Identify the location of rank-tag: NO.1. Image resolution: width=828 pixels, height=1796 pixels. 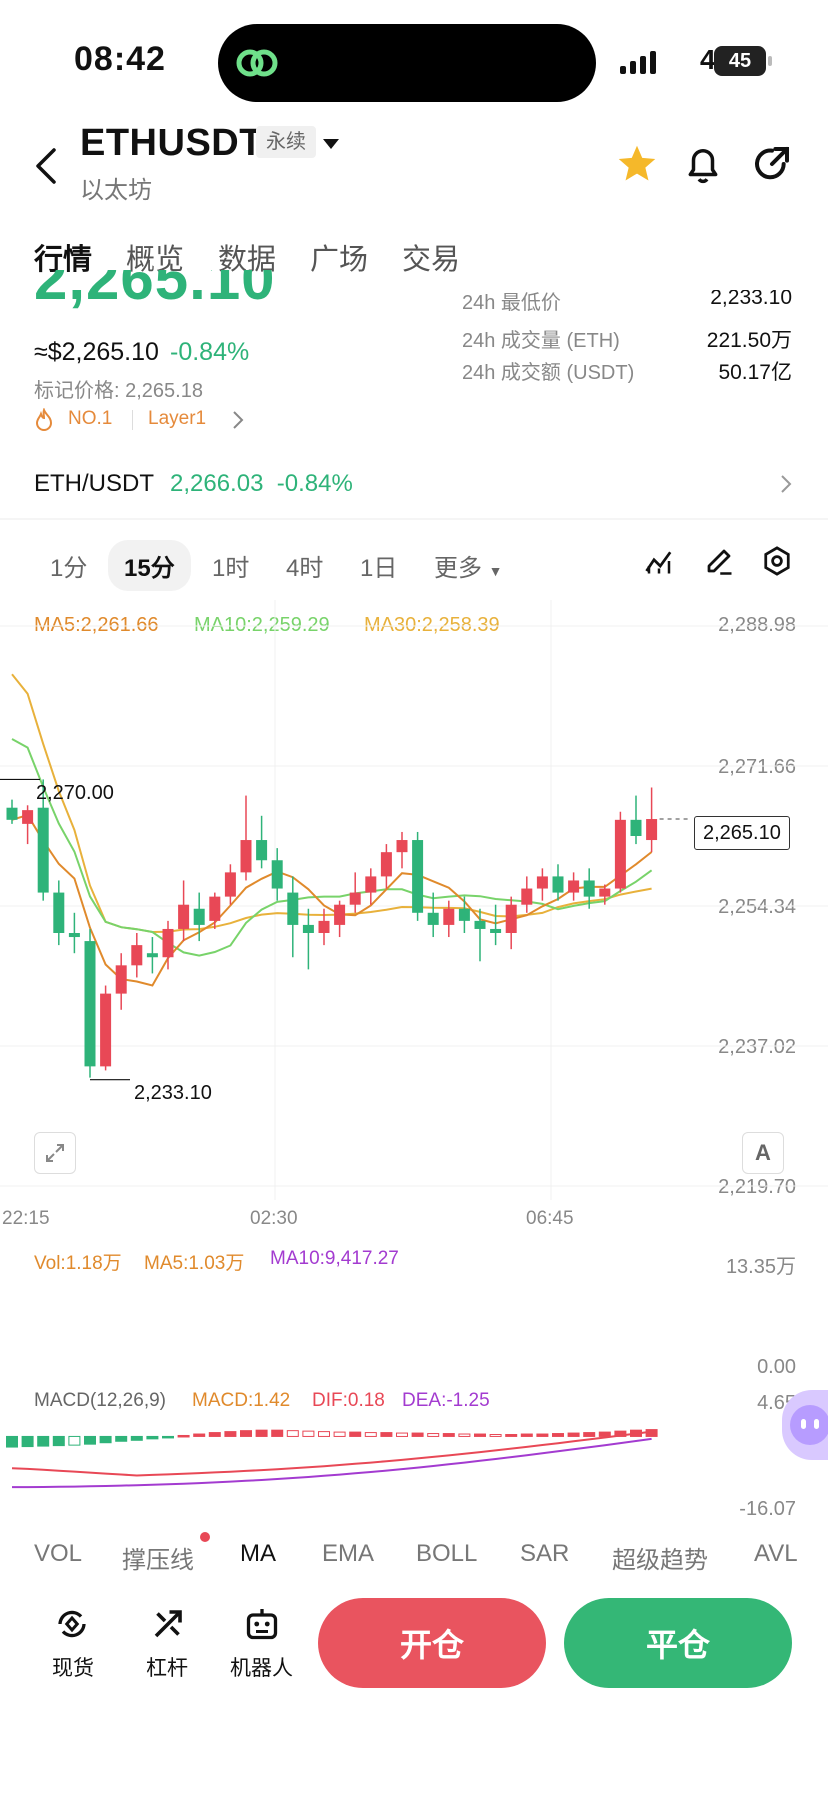
(90, 419).